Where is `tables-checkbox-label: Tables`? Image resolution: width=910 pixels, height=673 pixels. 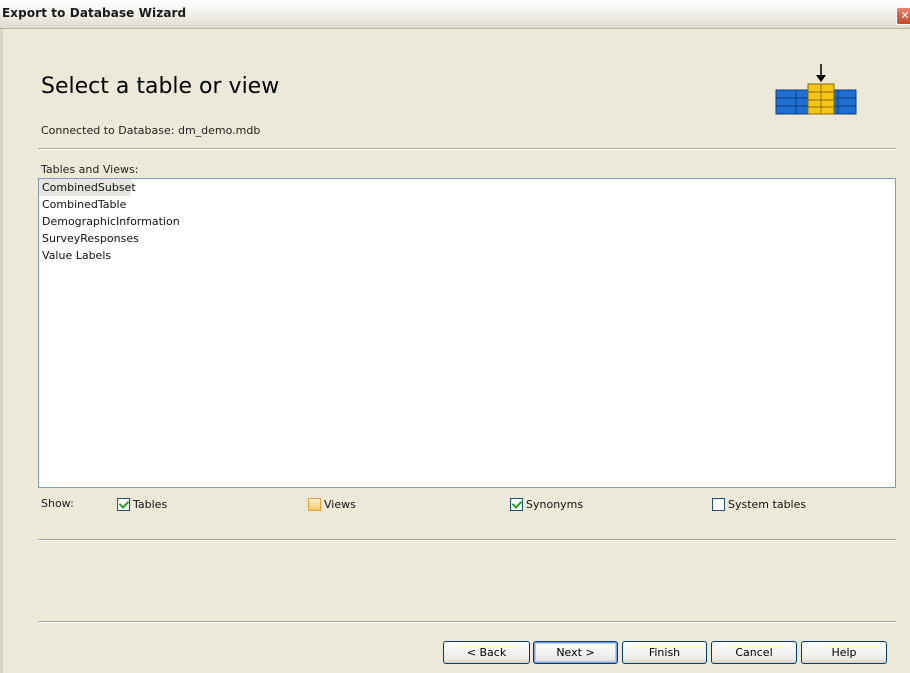 tables-checkbox-label: Tables is located at coordinates (150, 504).